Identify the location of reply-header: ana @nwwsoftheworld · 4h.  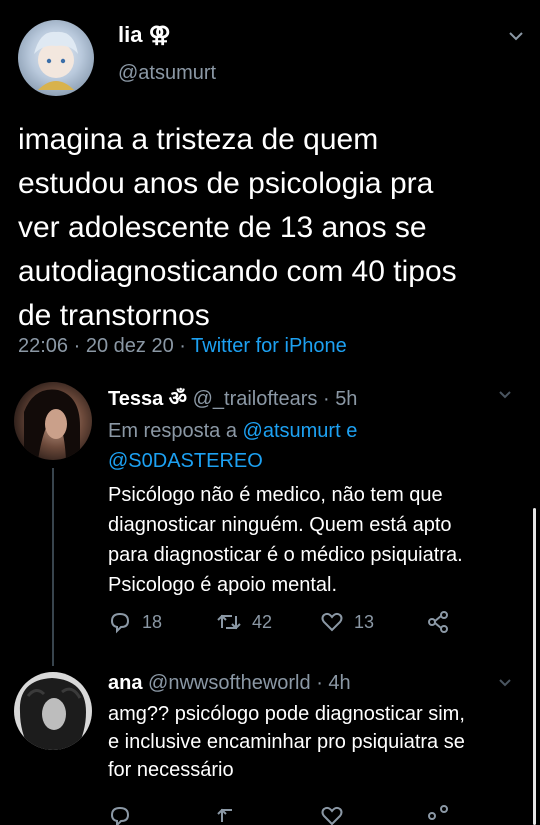
(229, 683).